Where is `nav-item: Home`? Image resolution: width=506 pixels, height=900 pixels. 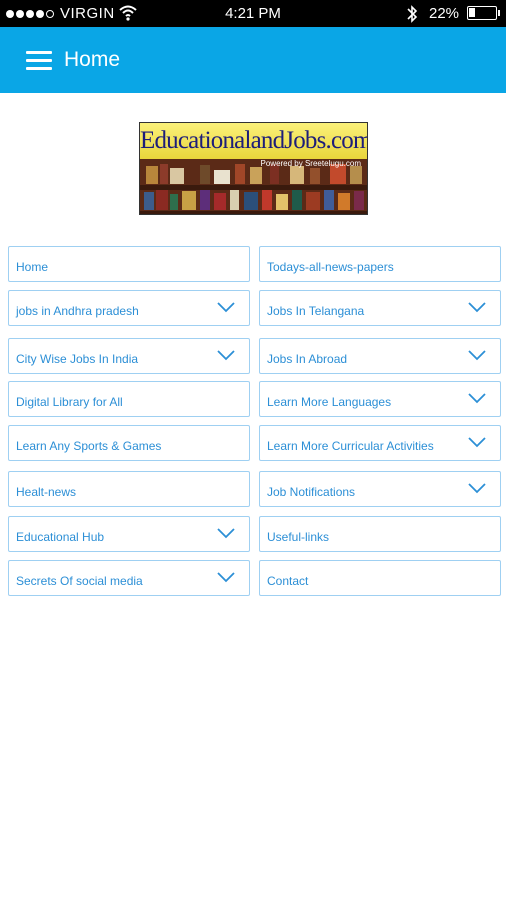 nav-item: Home is located at coordinates (129, 264).